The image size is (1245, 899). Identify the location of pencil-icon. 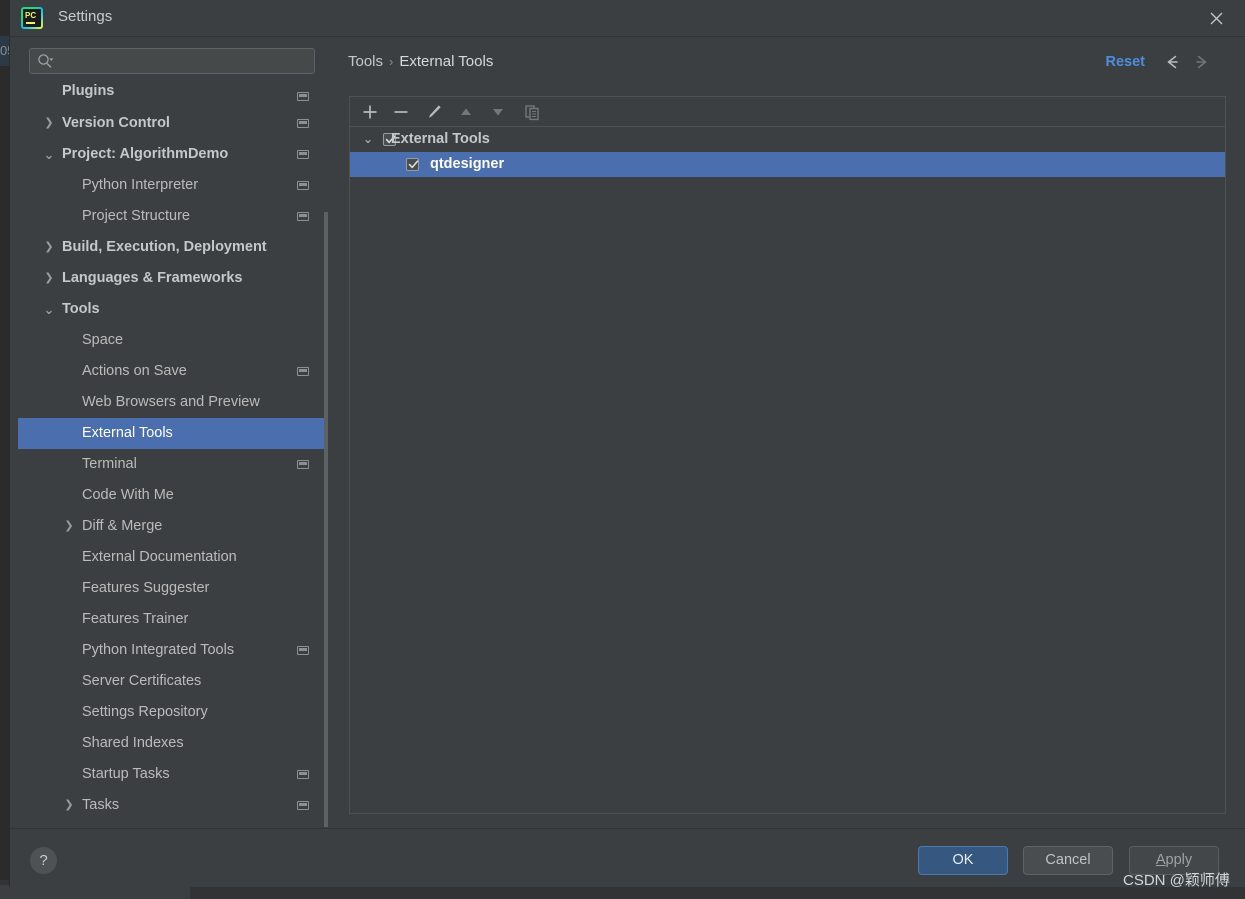
(435, 111).